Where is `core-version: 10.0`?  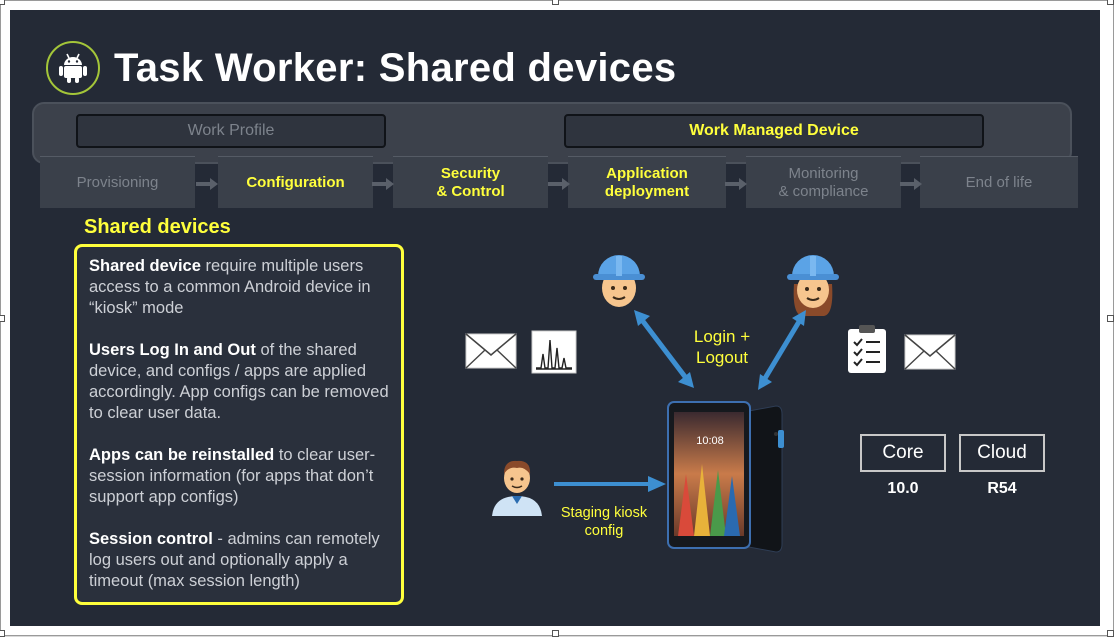
core-version: 10.0 is located at coordinates (903, 488).